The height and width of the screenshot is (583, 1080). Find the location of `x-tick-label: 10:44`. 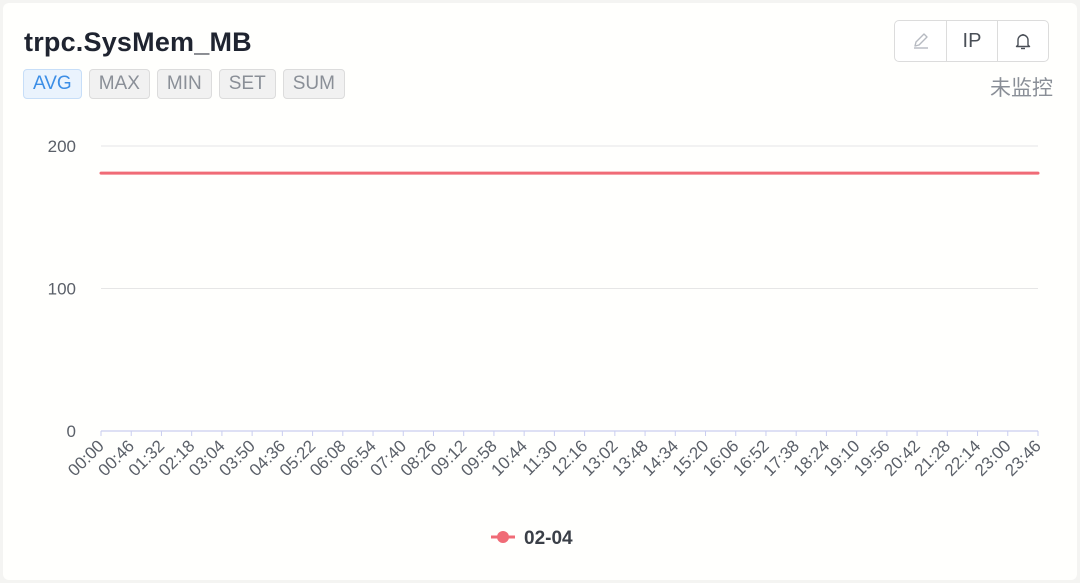

x-tick-label: 10:44 is located at coordinates (509, 458).